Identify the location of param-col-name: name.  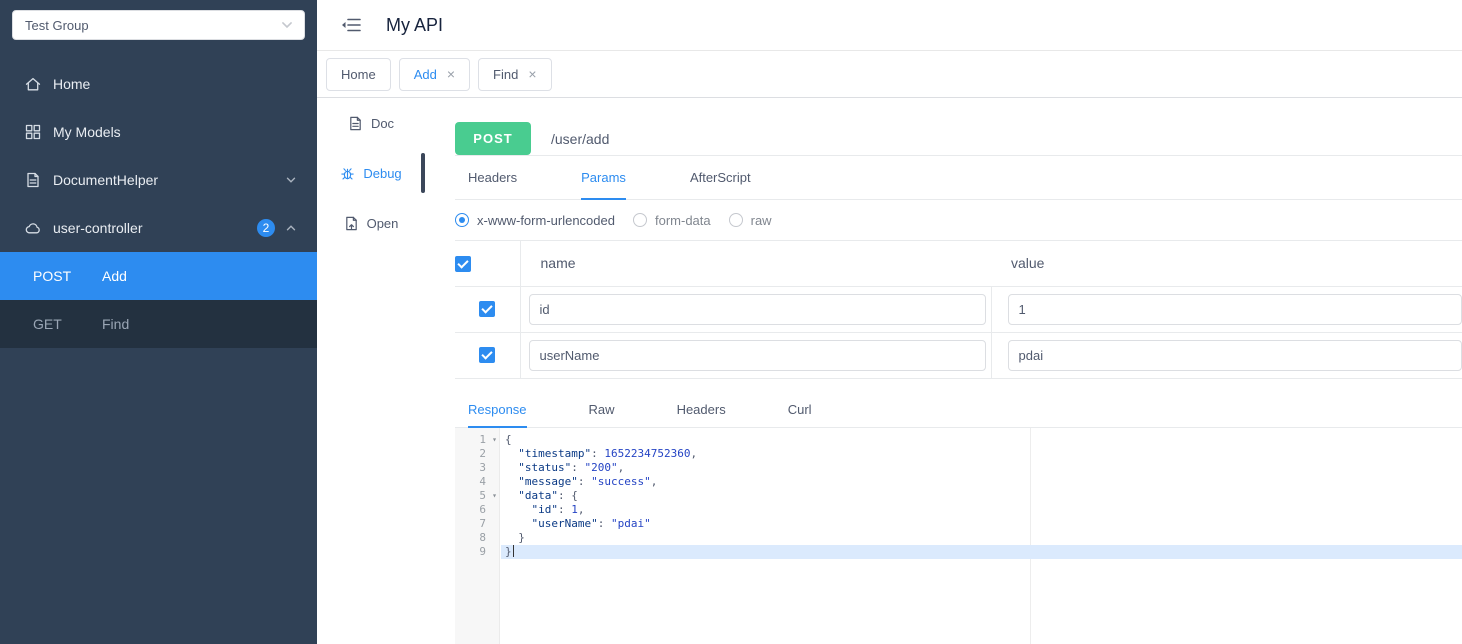
(755, 264).